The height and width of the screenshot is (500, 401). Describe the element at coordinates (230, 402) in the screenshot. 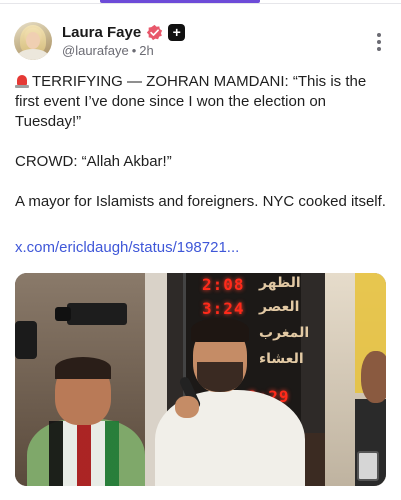

I see `person-speaker` at that location.